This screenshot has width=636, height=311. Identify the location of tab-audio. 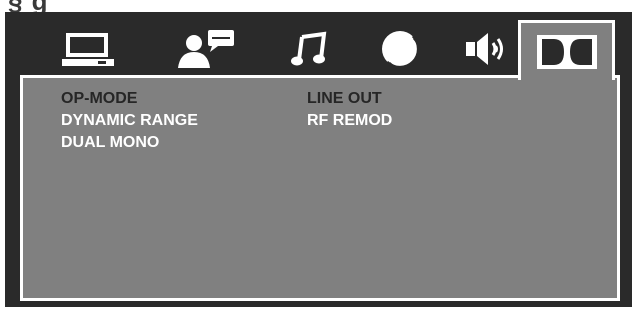
(310, 49).